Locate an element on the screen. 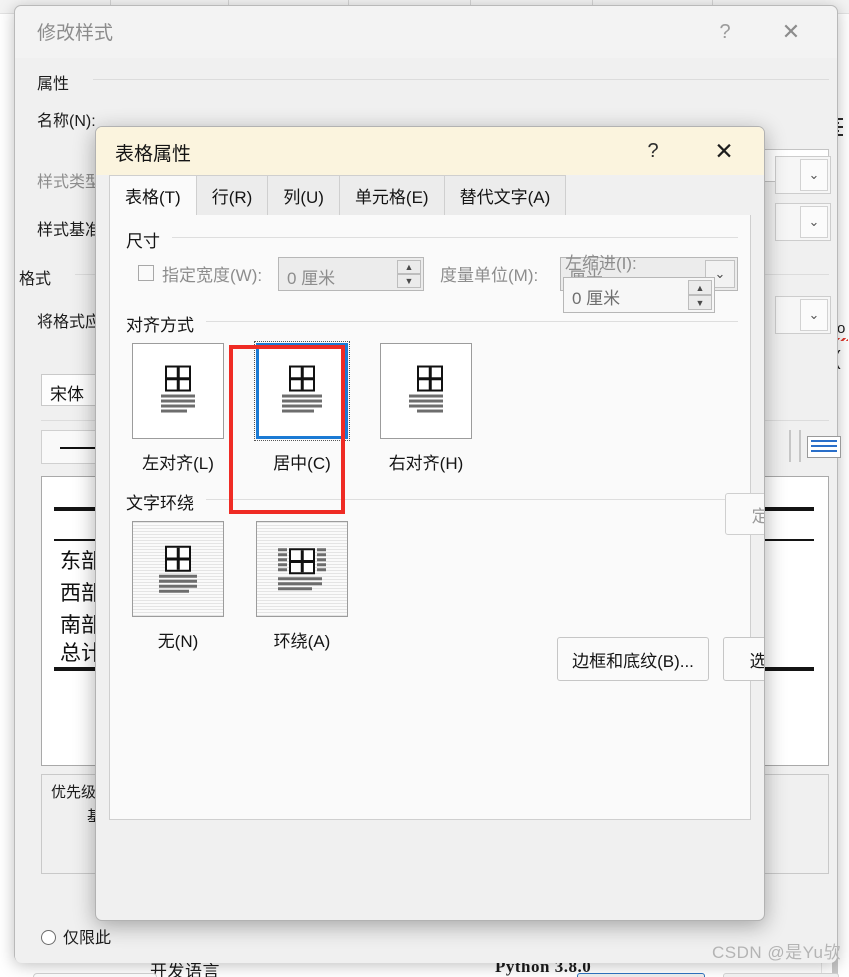 The height and width of the screenshot is (977, 849). style-type-combo: ⌄ is located at coordinates (803, 175).